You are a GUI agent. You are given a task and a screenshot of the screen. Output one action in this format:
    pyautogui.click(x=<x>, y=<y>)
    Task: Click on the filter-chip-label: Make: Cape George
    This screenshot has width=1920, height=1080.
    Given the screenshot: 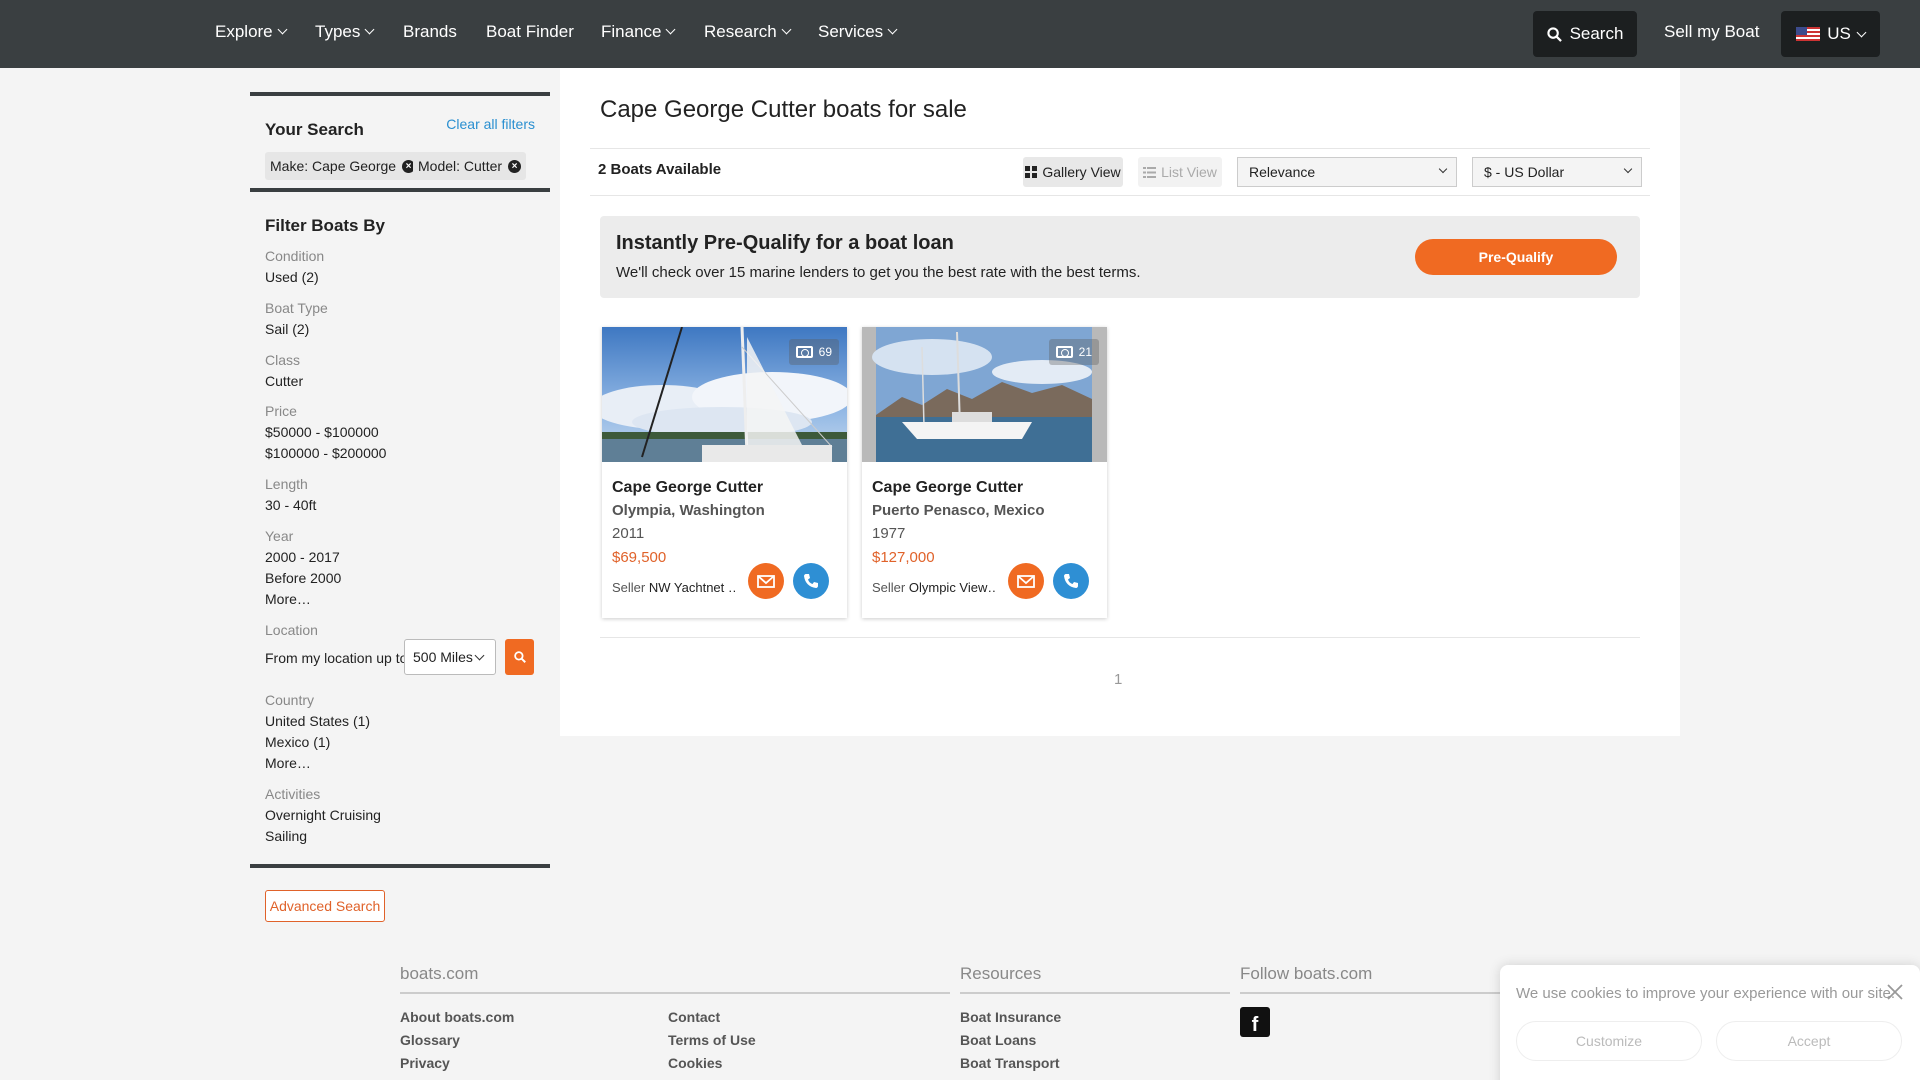 What is the action you would take?
    pyautogui.click(x=333, y=166)
    